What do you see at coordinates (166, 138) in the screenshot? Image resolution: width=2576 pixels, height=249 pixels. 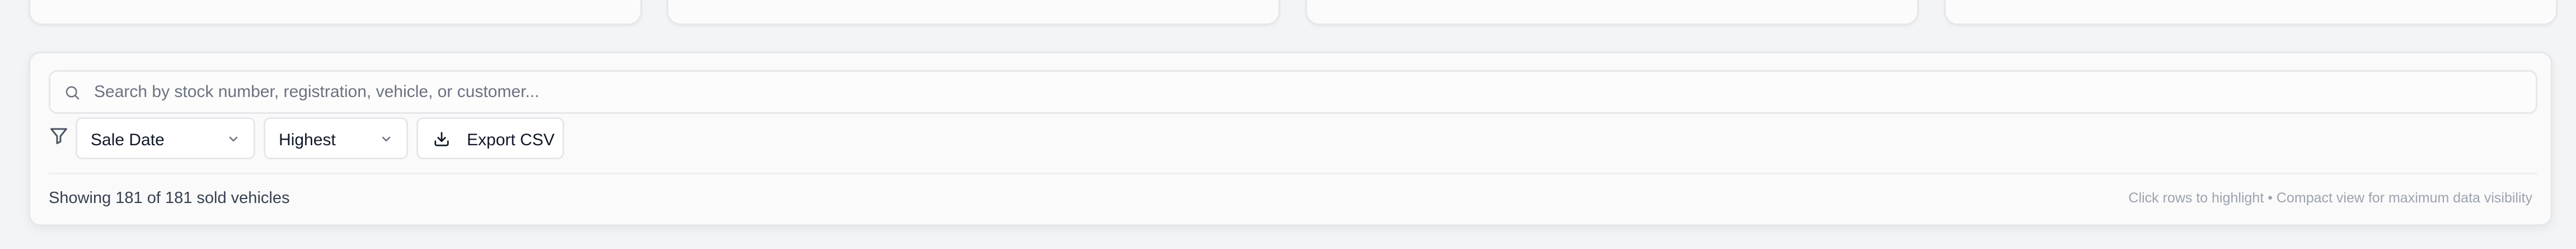 I see `sort-field-select: Sale Date` at bounding box center [166, 138].